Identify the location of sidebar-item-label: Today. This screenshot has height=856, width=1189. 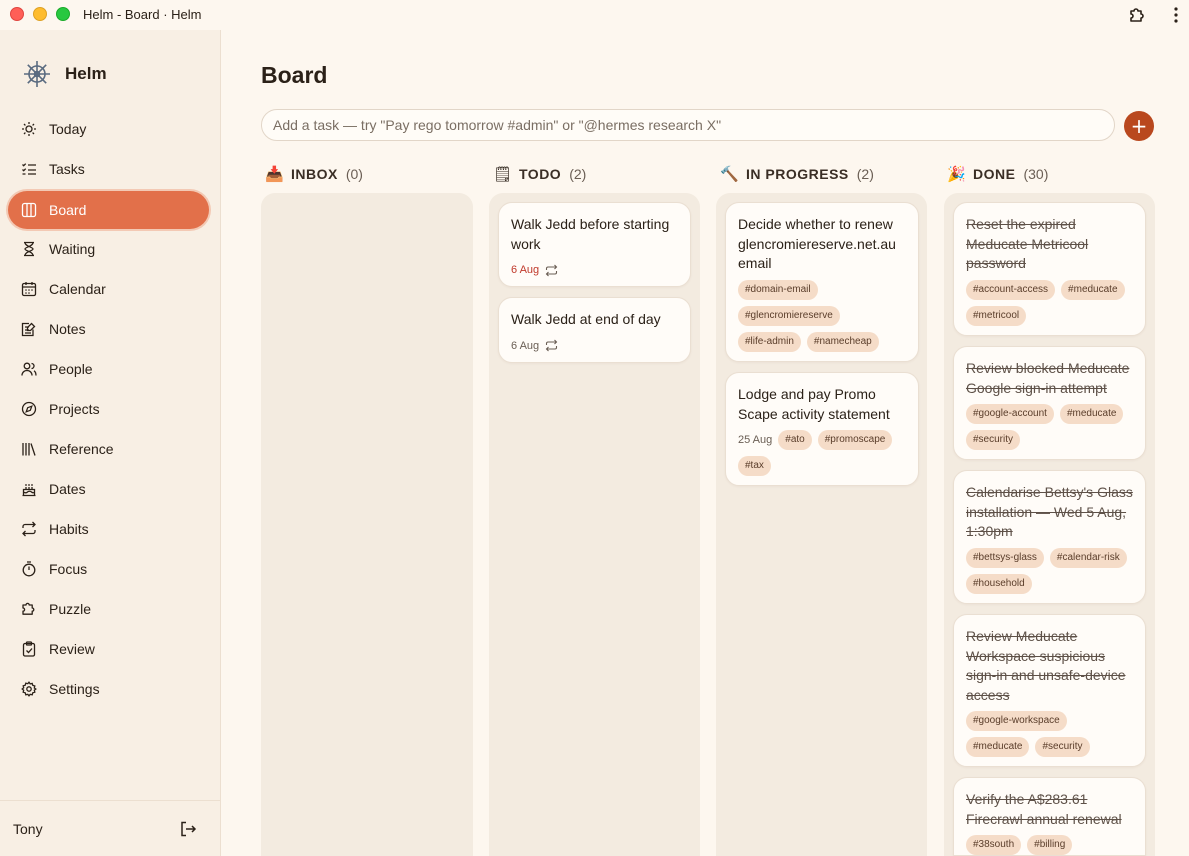
(68, 129).